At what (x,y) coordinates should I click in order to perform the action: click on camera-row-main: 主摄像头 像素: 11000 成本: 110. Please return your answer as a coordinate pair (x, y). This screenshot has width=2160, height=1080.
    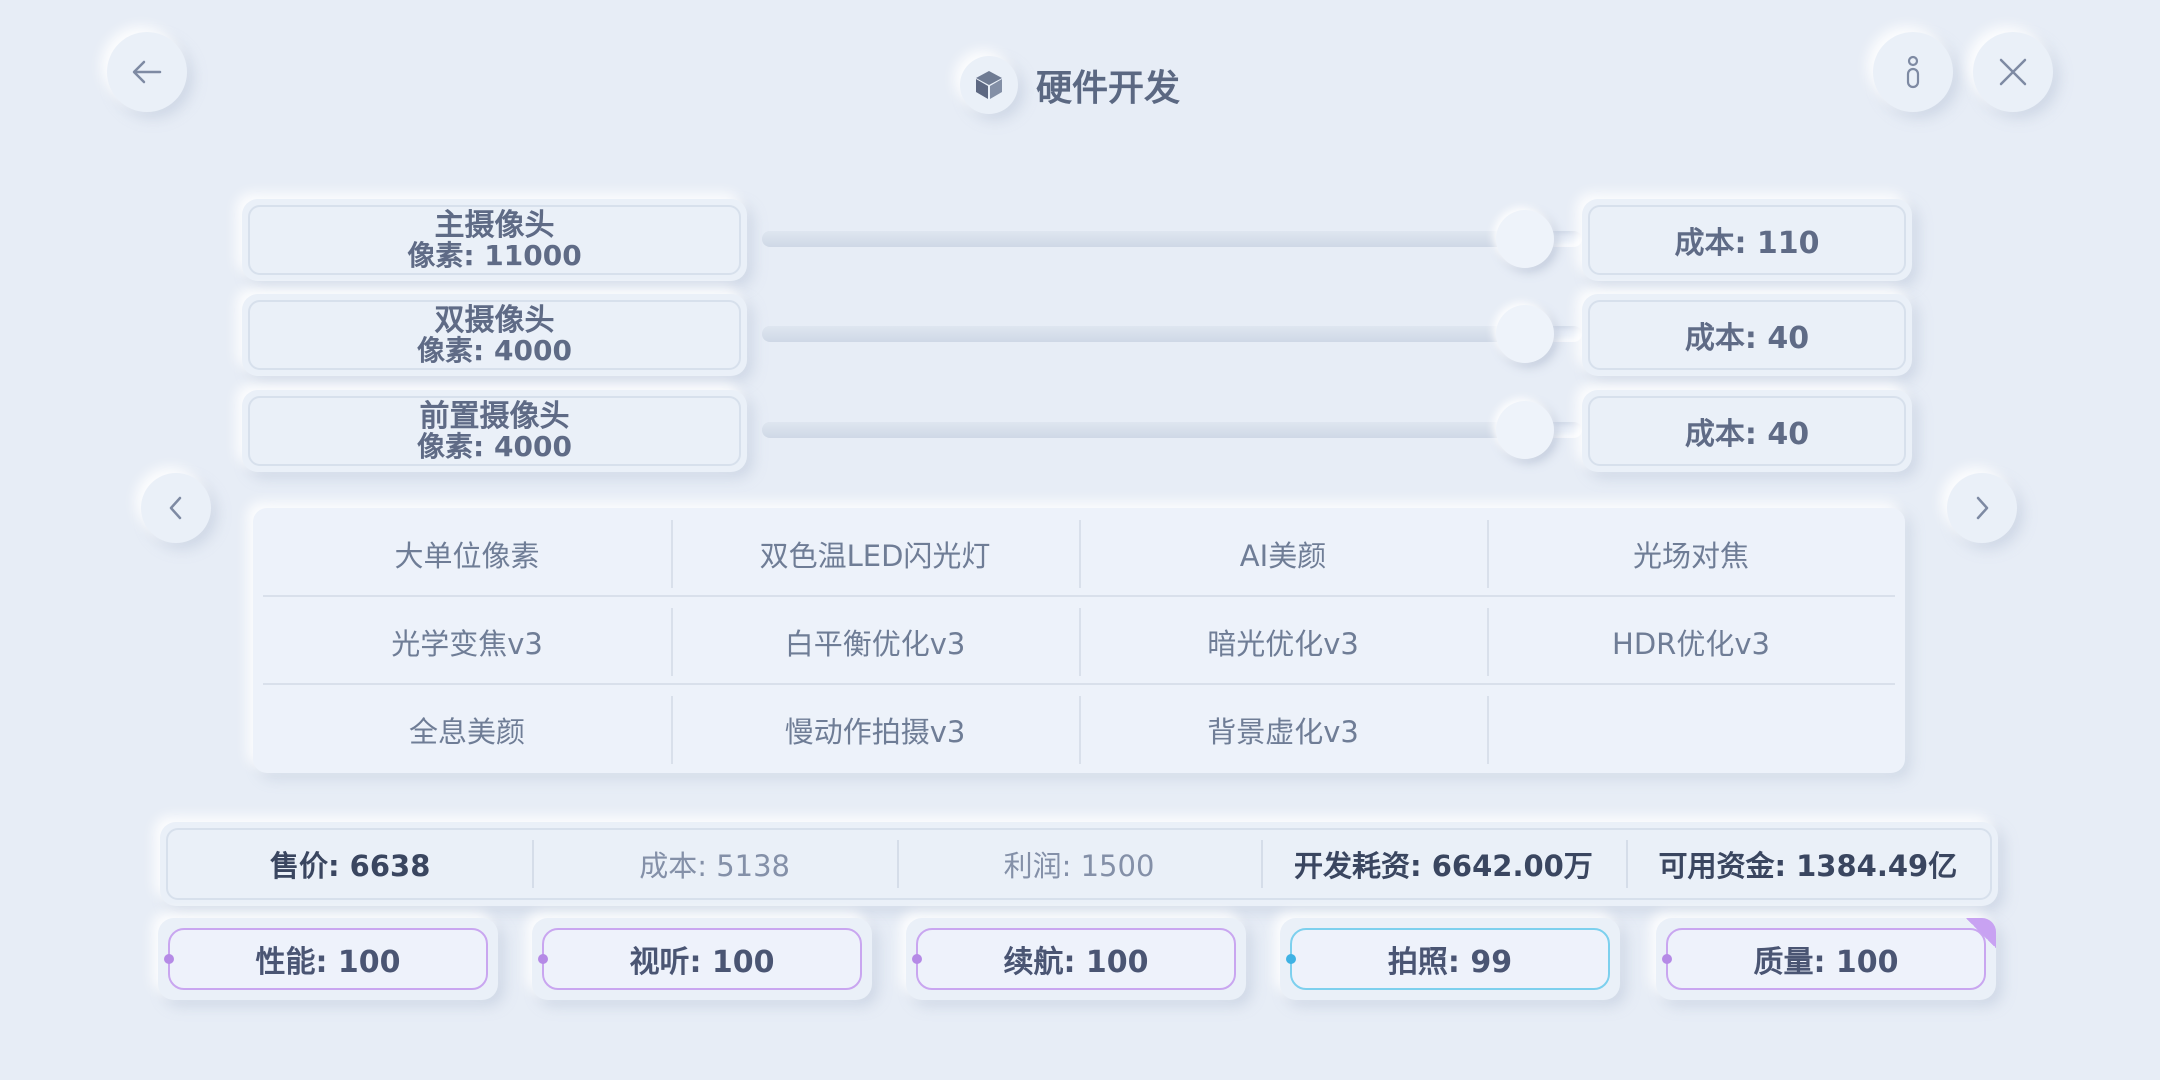
    Looking at the image, I should click on (1077, 240).